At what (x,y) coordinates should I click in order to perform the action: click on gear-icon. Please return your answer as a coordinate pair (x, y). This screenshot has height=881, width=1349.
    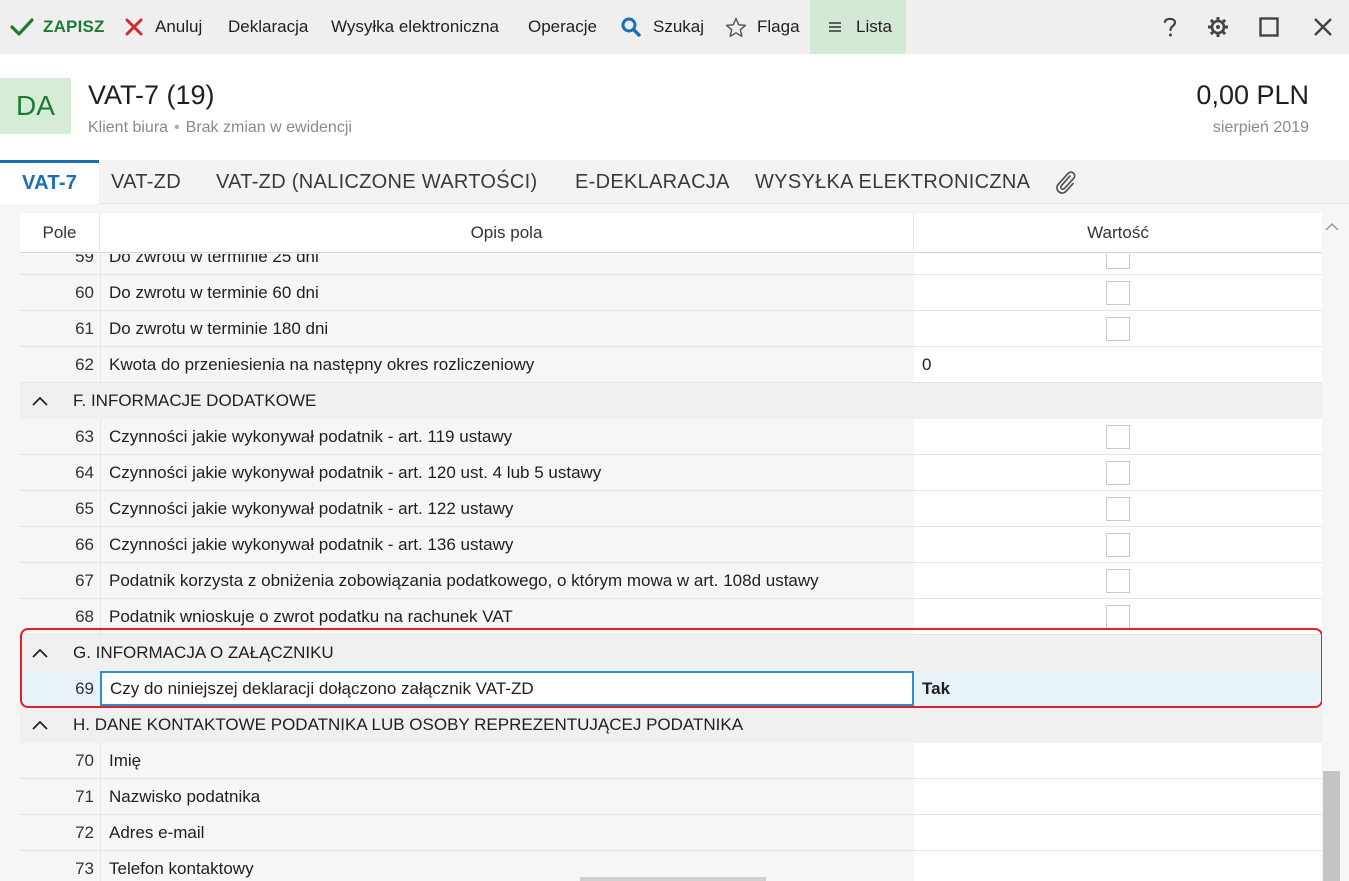
    Looking at the image, I should click on (1218, 27).